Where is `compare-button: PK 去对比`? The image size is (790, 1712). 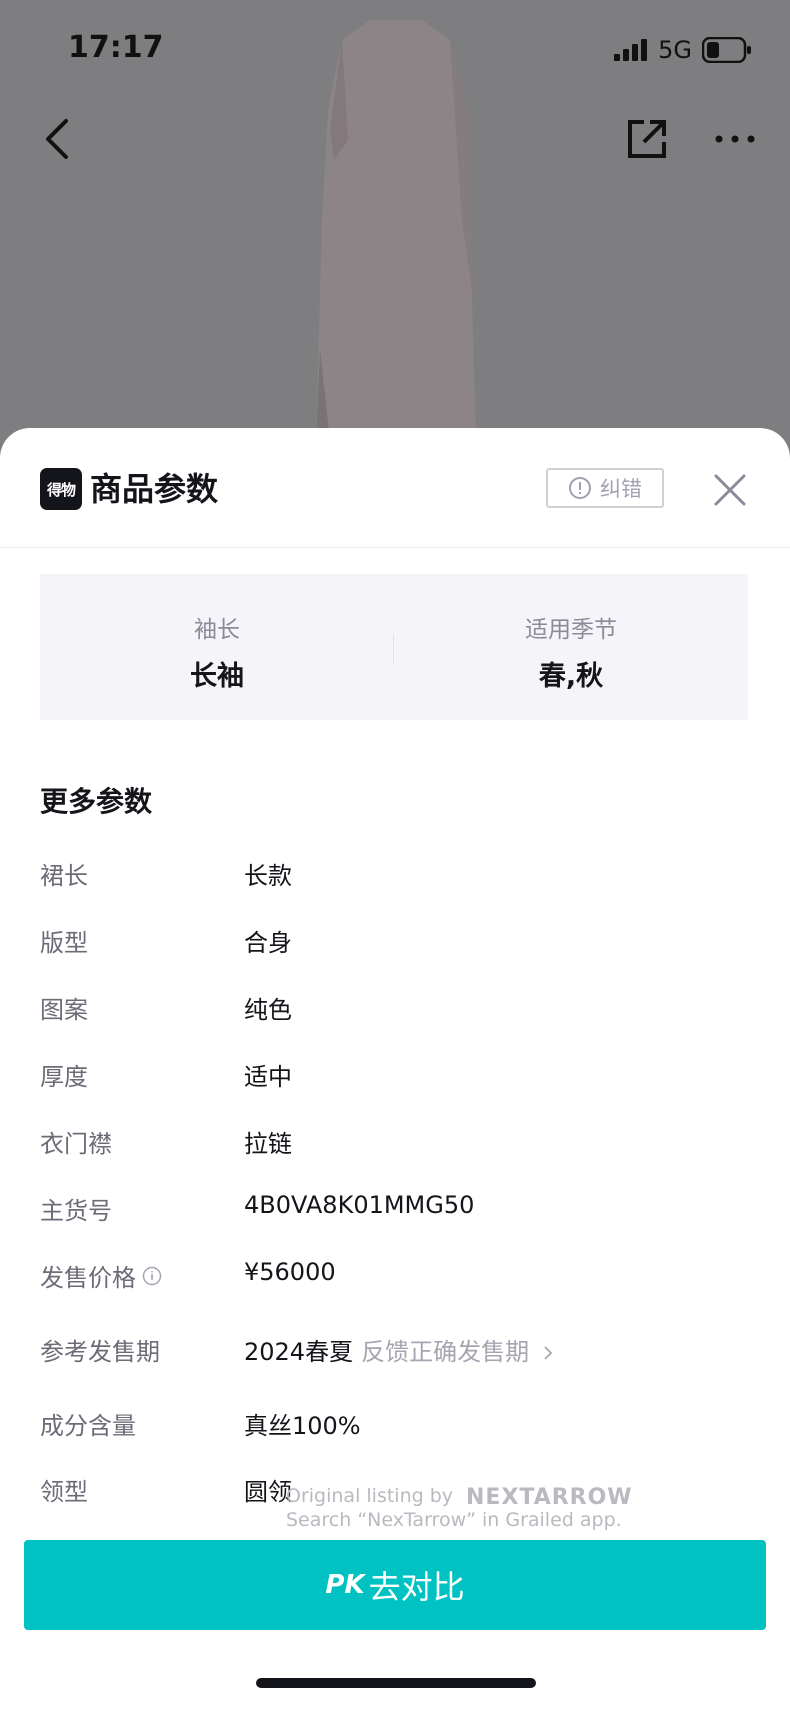 compare-button: PK 去对比 is located at coordinates (395, 1585).